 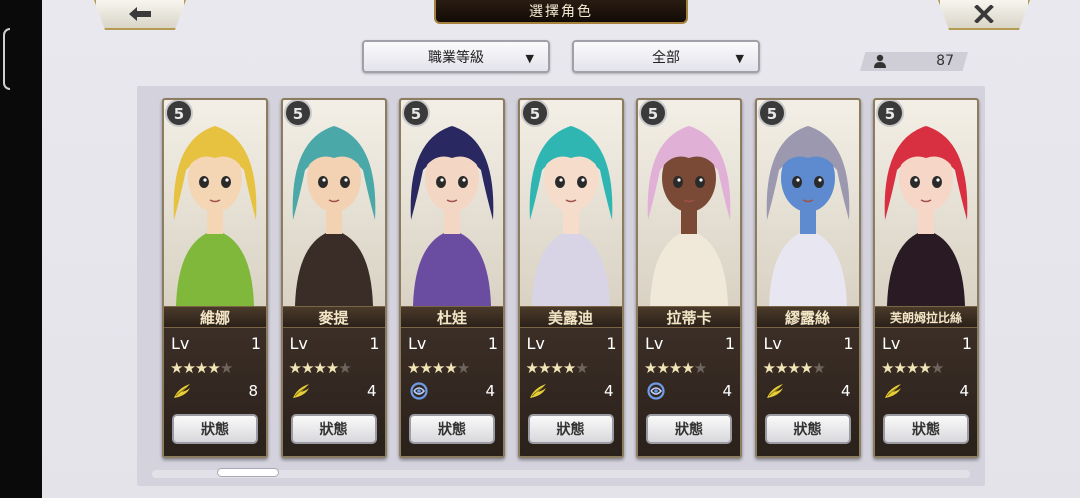 I want to click on character-card: 5 美露迪 Lv 1 ★★★★★ 4 狀態, so click(x=570, y=278).